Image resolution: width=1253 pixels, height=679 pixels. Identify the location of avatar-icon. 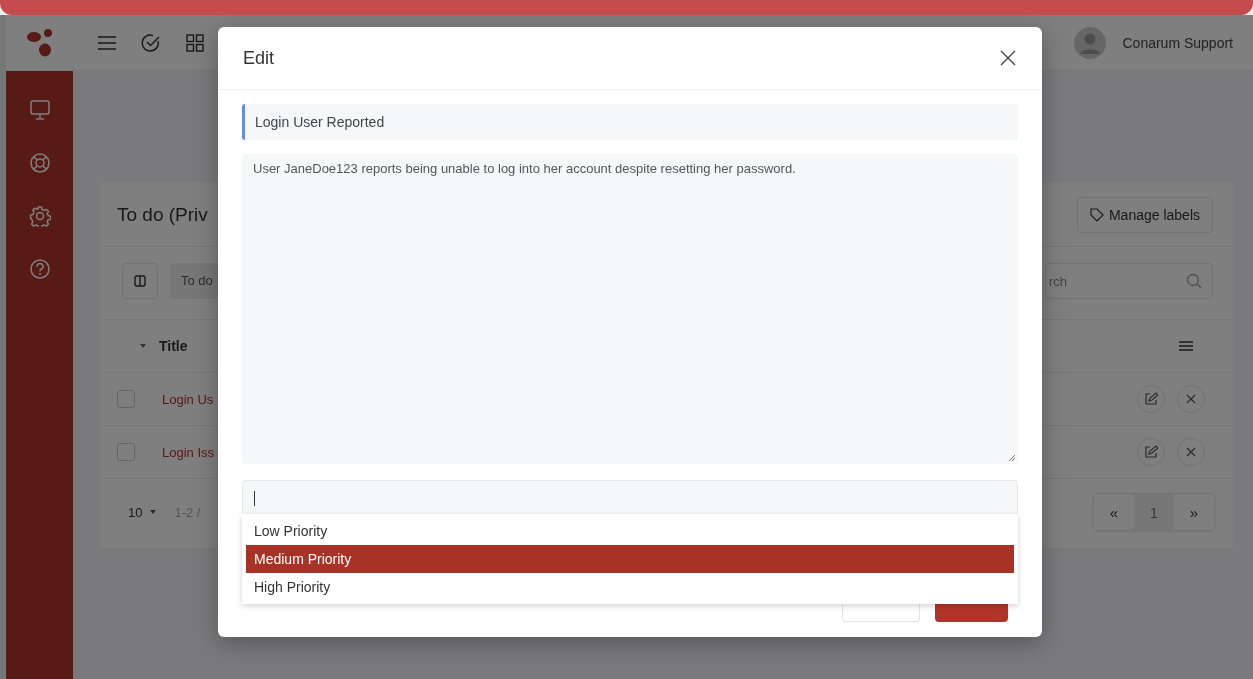
(1090, 42).